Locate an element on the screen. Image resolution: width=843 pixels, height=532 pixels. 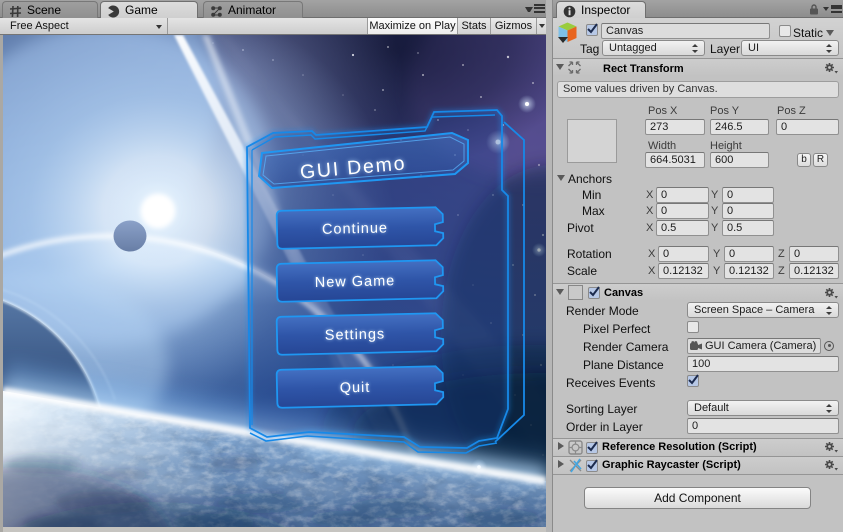
svg-text: Settings is located at coordinates (355, 334).